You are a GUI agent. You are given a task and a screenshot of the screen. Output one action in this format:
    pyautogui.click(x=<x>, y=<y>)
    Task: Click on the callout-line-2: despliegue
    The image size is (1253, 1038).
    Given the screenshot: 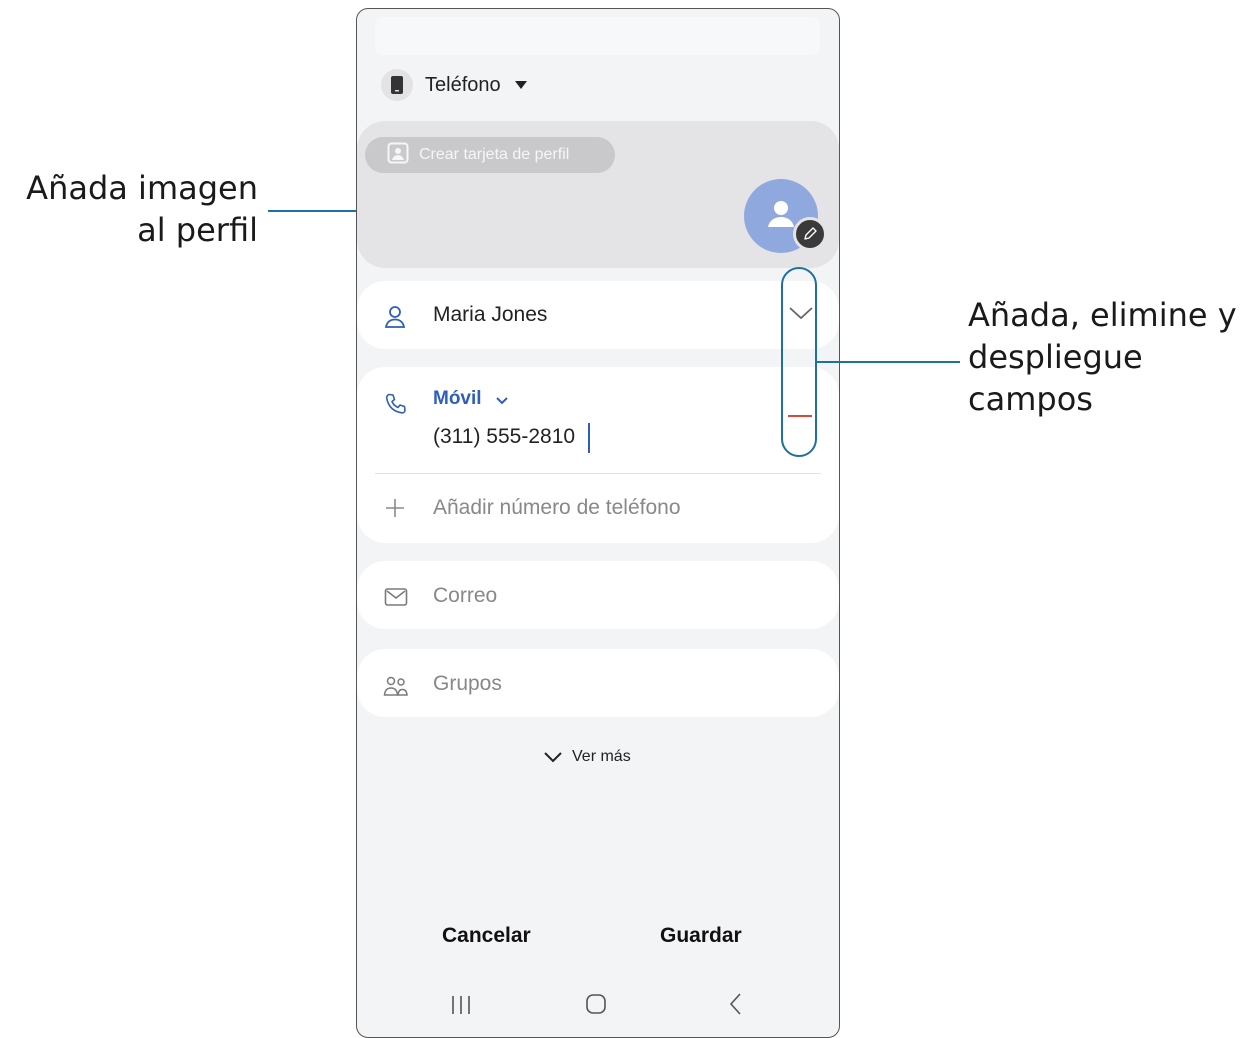 What is the action you would take?
    pyautogui.click(x=1055, y=357)
    